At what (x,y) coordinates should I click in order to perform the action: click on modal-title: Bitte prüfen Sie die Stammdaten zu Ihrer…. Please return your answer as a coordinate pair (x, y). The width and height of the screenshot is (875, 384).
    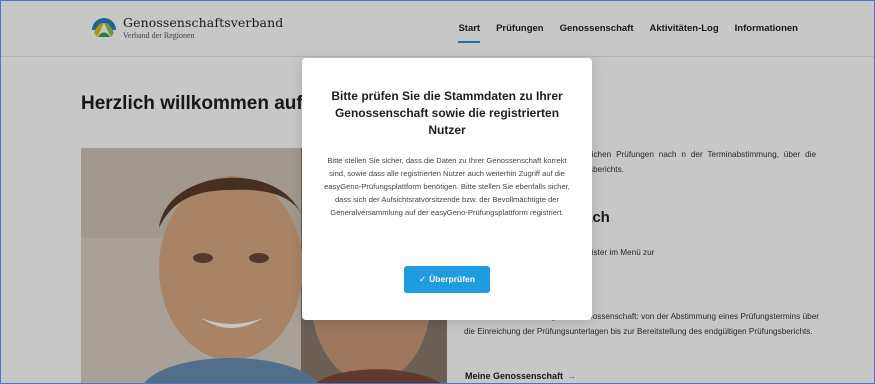
    Looking at the image, I should click on (447, 113).